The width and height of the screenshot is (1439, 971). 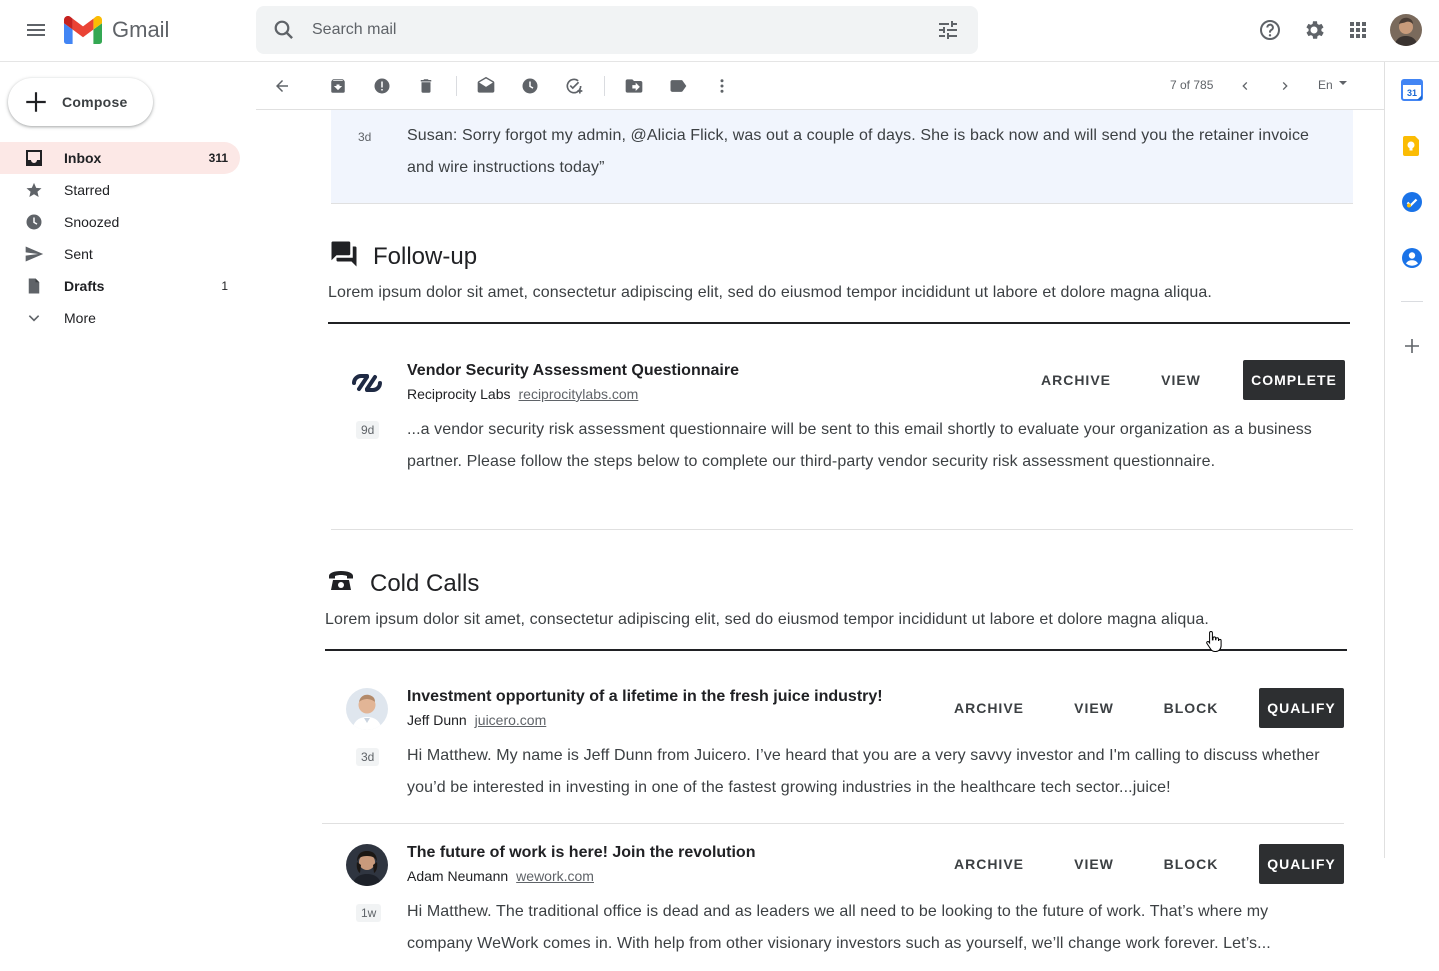 I want to click on sidebar-item-drafts: Drafts 1, so click(x=120, y=286).